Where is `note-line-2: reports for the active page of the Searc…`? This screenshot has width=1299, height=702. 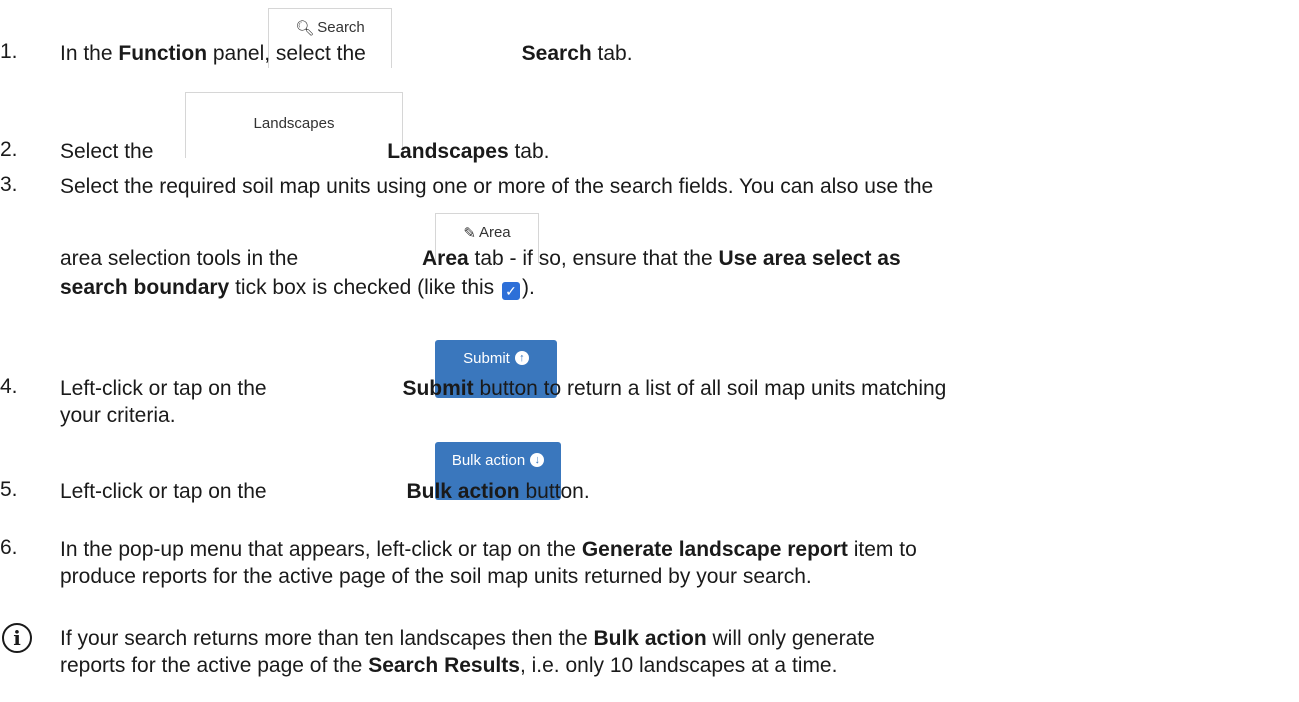 note-line-2: reports for the active page of the Searc… is located at coordinates (449, 665).